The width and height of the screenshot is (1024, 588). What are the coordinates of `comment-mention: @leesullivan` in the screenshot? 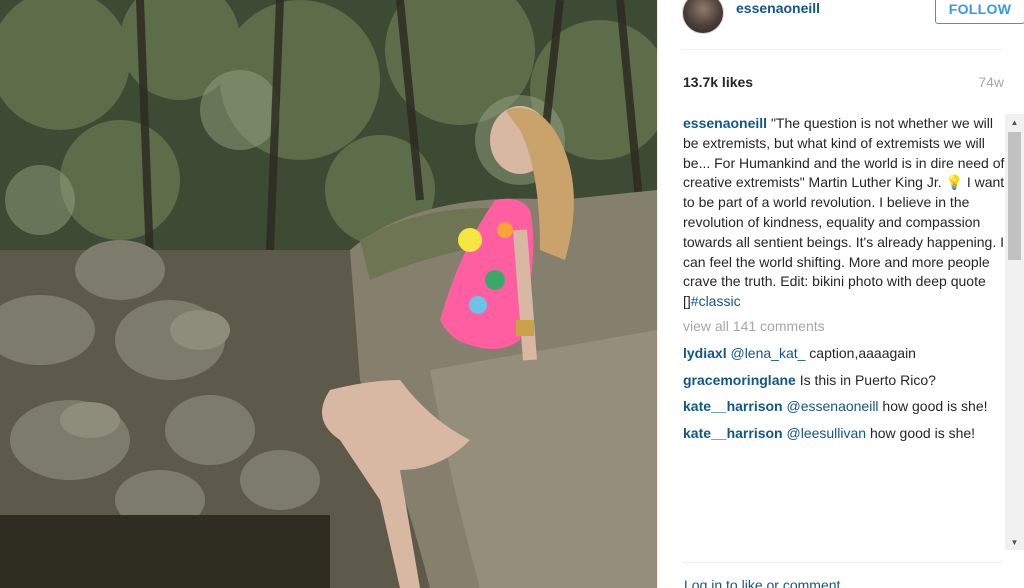 It's located at (827, 433).